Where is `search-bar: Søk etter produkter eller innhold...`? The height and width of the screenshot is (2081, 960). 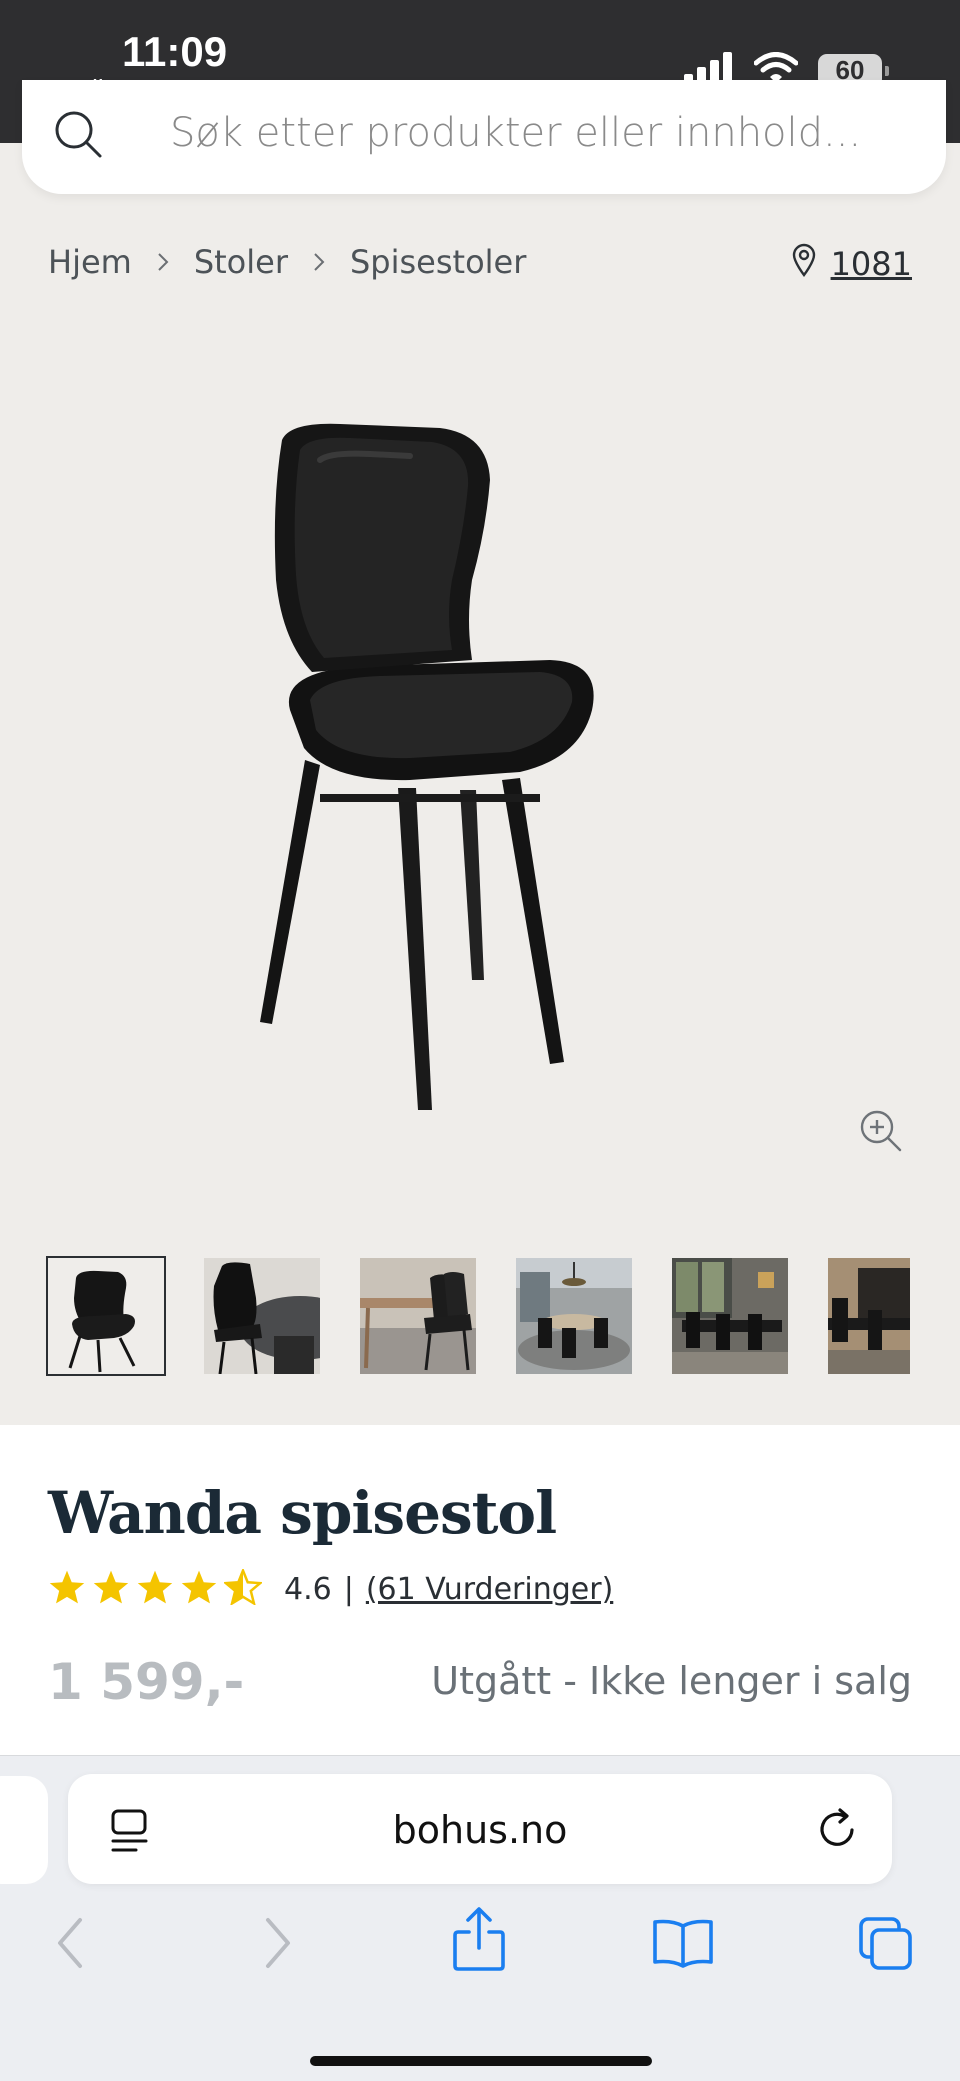 search-bar: Søk etter produkter eller innhold... is located at coordinates (484, 137).